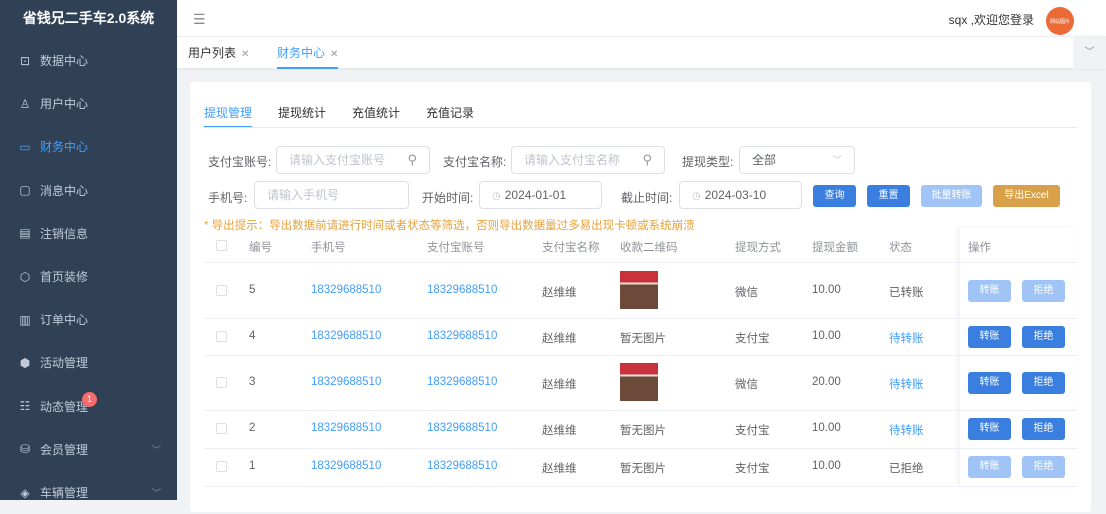  What do you see at coordinates (740, 195) in the screenshot?
I see `end-time-picker: ◷ 2024-03-10` at bounding box center [740, 195].